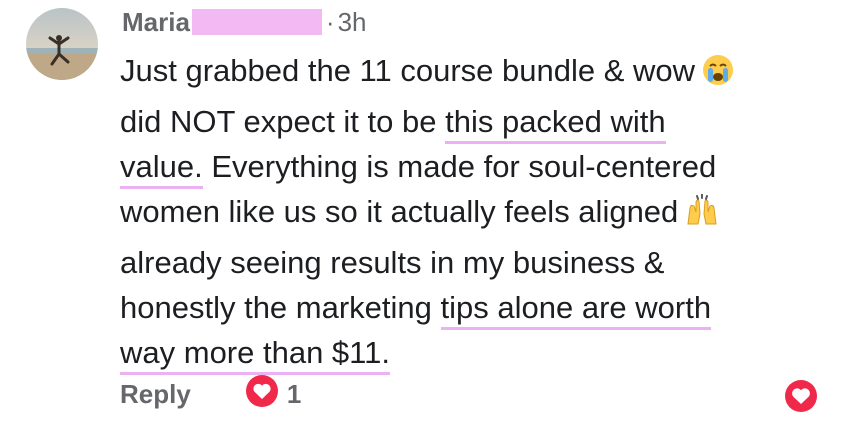 The image size is (845, 426). I want to click on timestamp: 3h, so click(352, 22).